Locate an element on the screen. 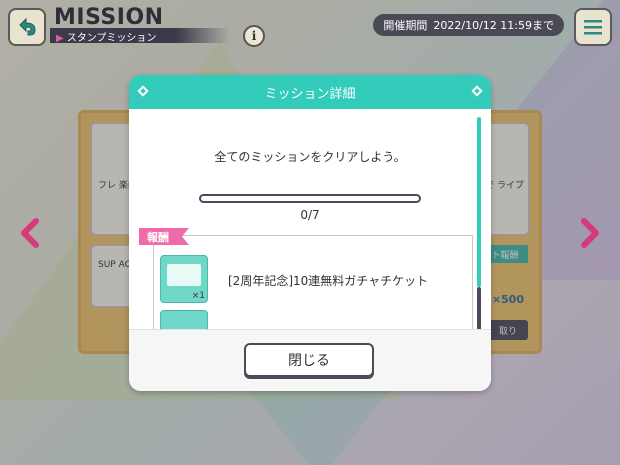 Image resolution: width=620 pixels, height=465 pixels. dialog-footer: 閉じる is located at coordinates (310, 360).